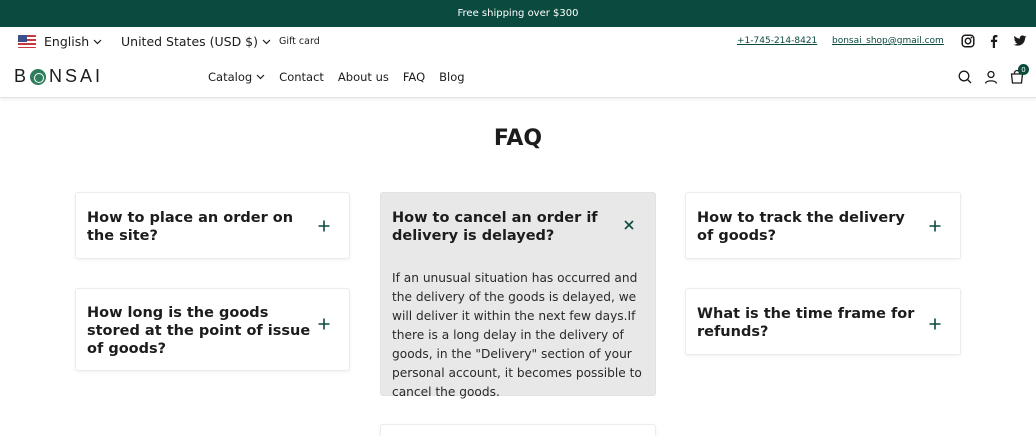  Describe the element at coordinates (58, 76) in the screenshot. I see `bonsai-logo: B NSAI` at that location.